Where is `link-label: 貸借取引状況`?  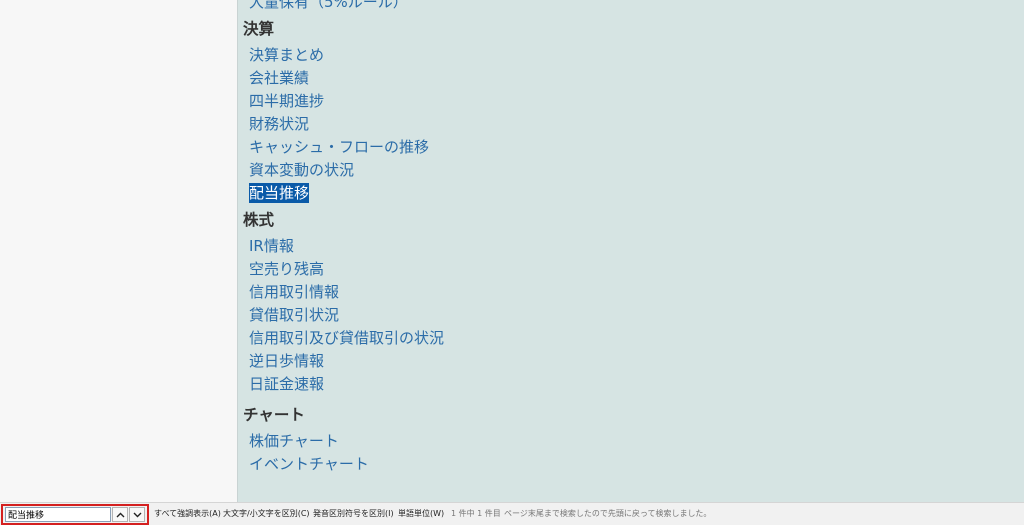
link-label: 貸借取引状況 is located at coordinates (294, 315).